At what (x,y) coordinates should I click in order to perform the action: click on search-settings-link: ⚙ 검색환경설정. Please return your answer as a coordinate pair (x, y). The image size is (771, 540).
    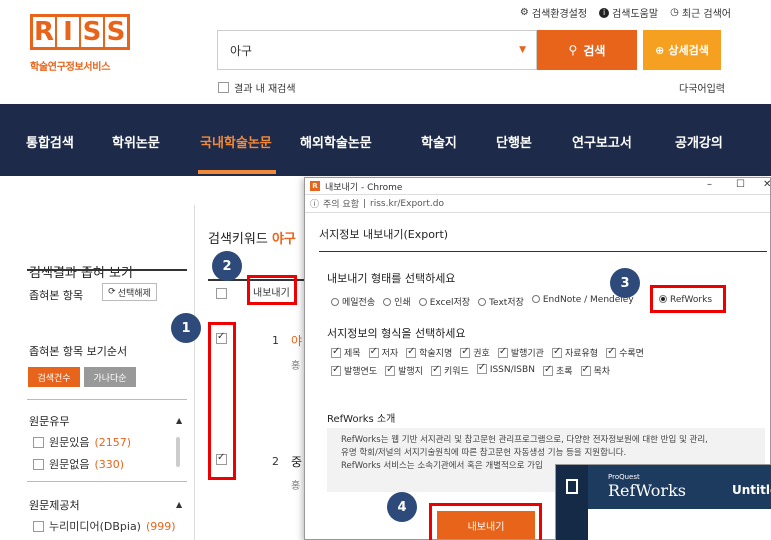
    Looking at the image, I should click on (553, 12).